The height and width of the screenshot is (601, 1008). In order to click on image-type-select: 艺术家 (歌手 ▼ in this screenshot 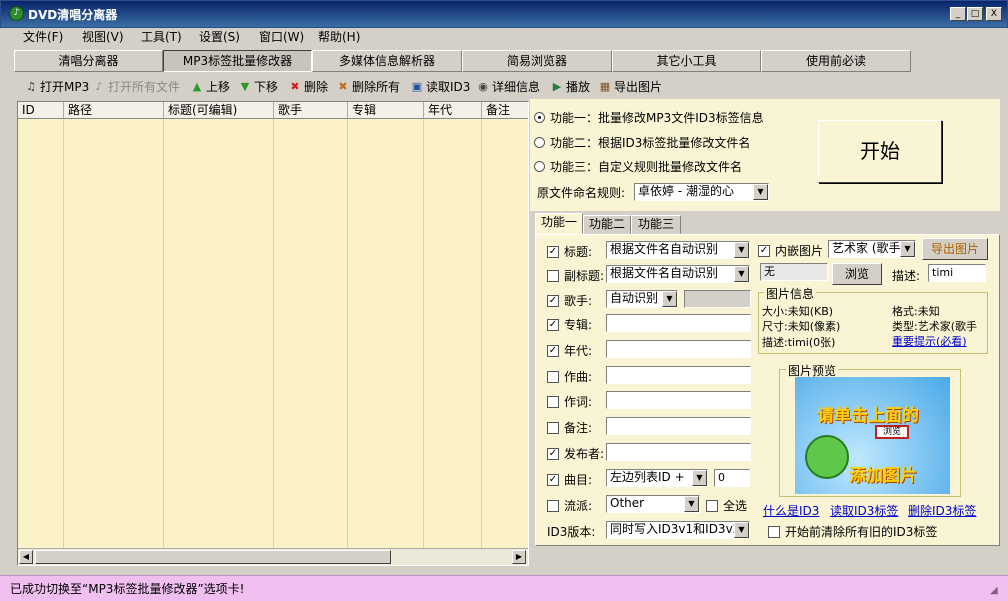, I will do `click(872, 249)`.